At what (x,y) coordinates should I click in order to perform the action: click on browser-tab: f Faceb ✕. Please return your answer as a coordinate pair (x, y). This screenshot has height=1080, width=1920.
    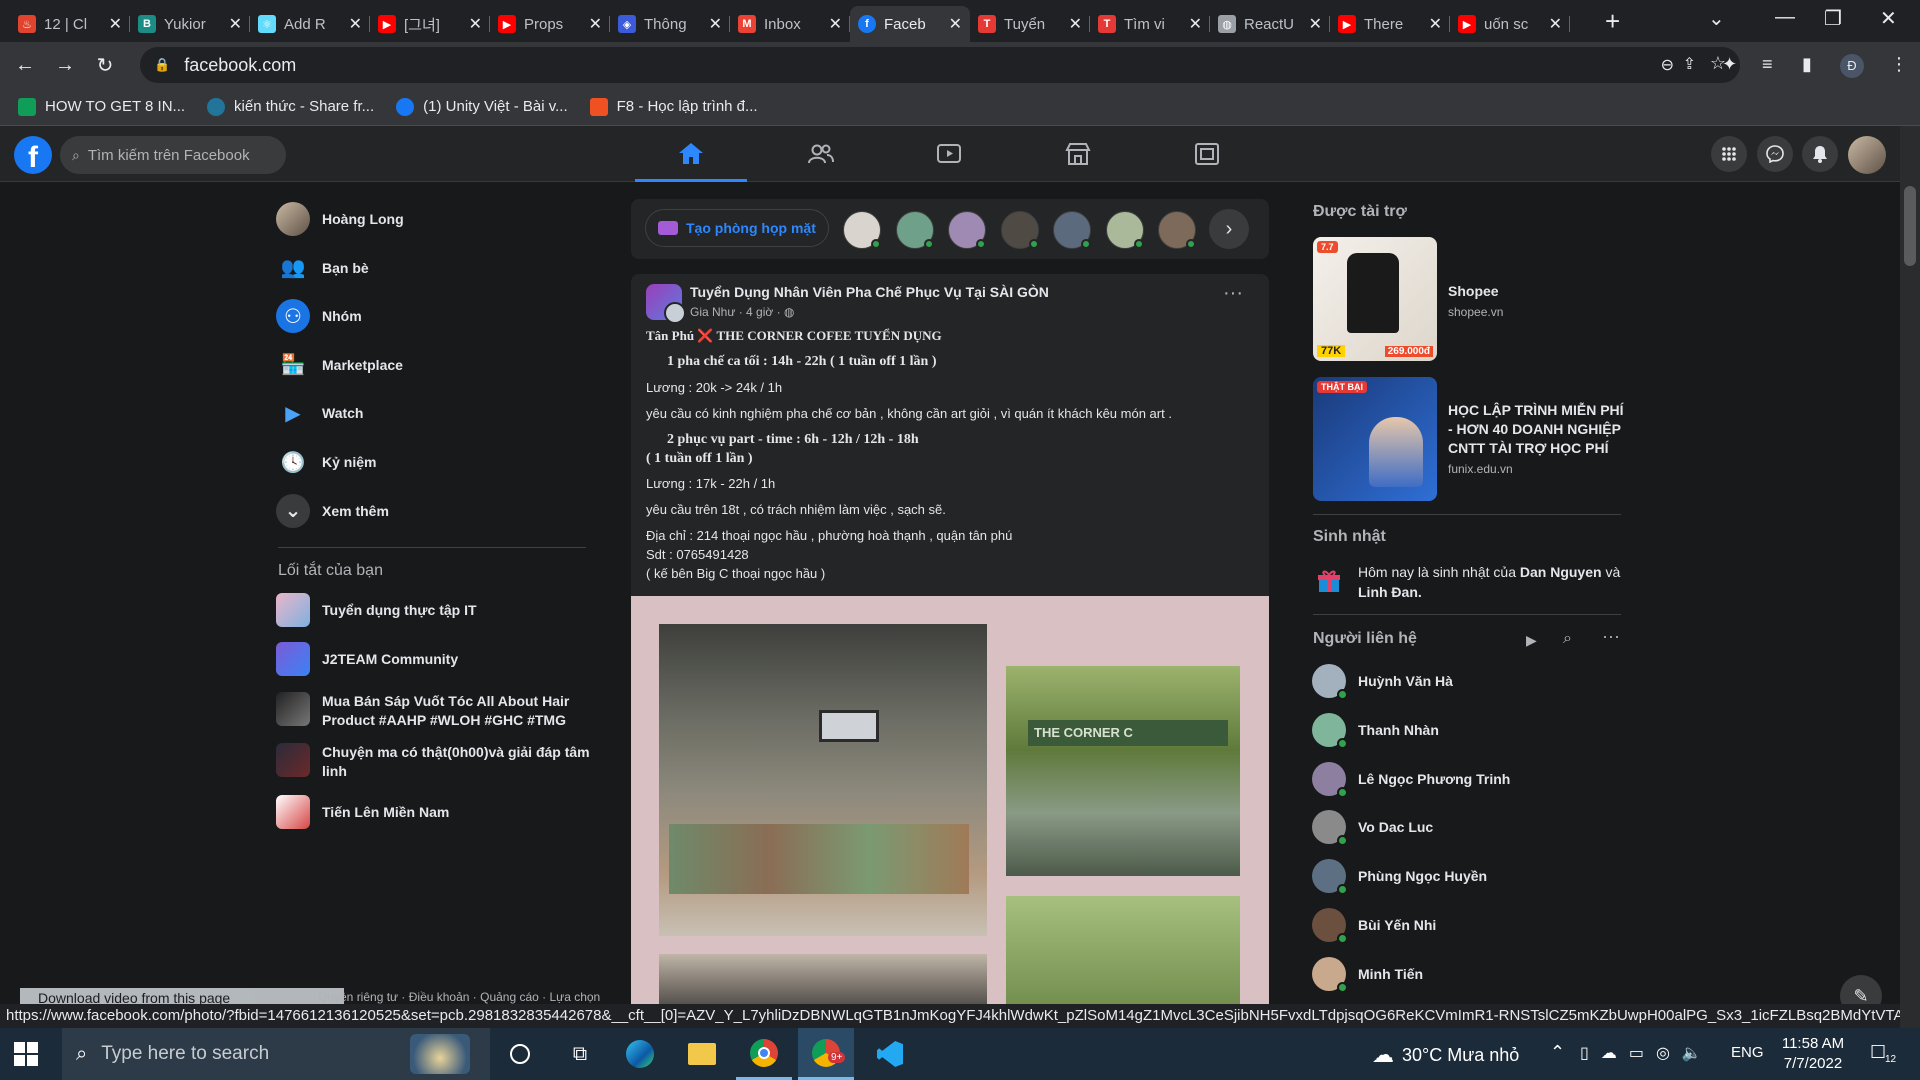
    Looking at the image, I should click on (910, 24).